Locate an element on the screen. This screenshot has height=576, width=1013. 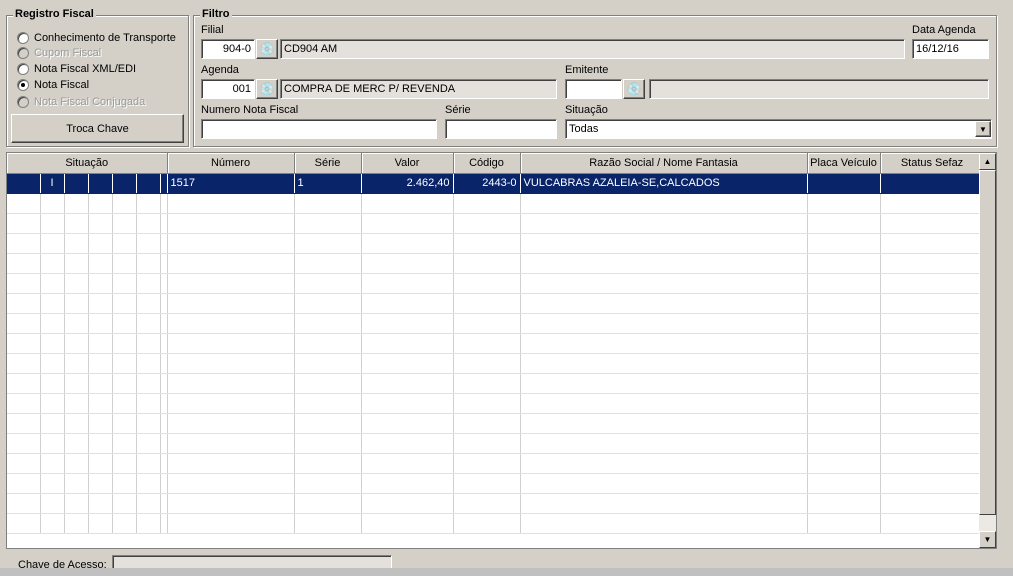
radio-conhecimento-transporte: Conhecimento de Transporte is located at coordinates (96, 38).